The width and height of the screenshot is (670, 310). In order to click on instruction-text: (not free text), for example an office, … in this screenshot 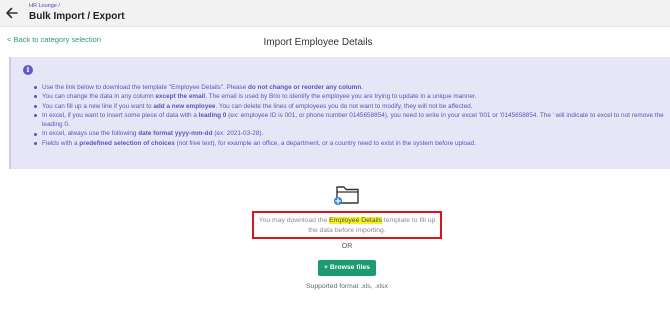, I will do `click(325, 143)`.